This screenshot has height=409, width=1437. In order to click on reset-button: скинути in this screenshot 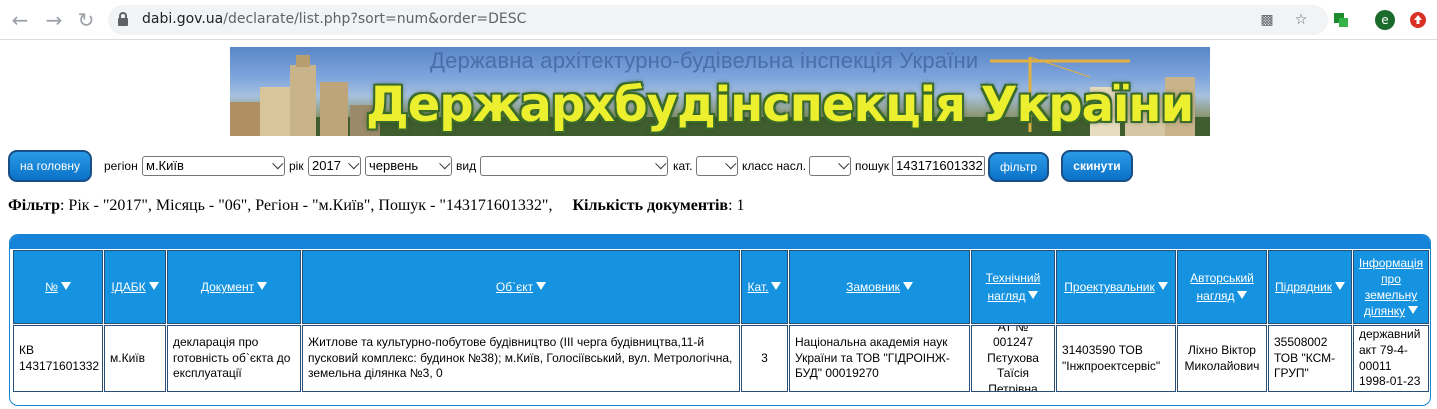, I will do `click(1097, 166)`.